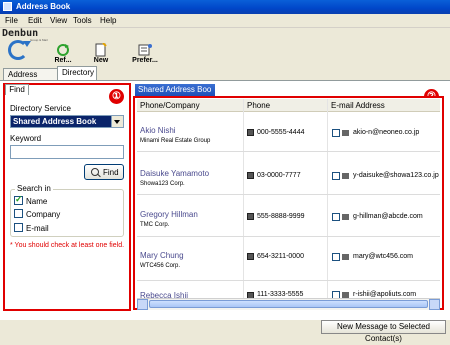  I want to click on contact-phone: 03-0000-7777, so click(279, 175).